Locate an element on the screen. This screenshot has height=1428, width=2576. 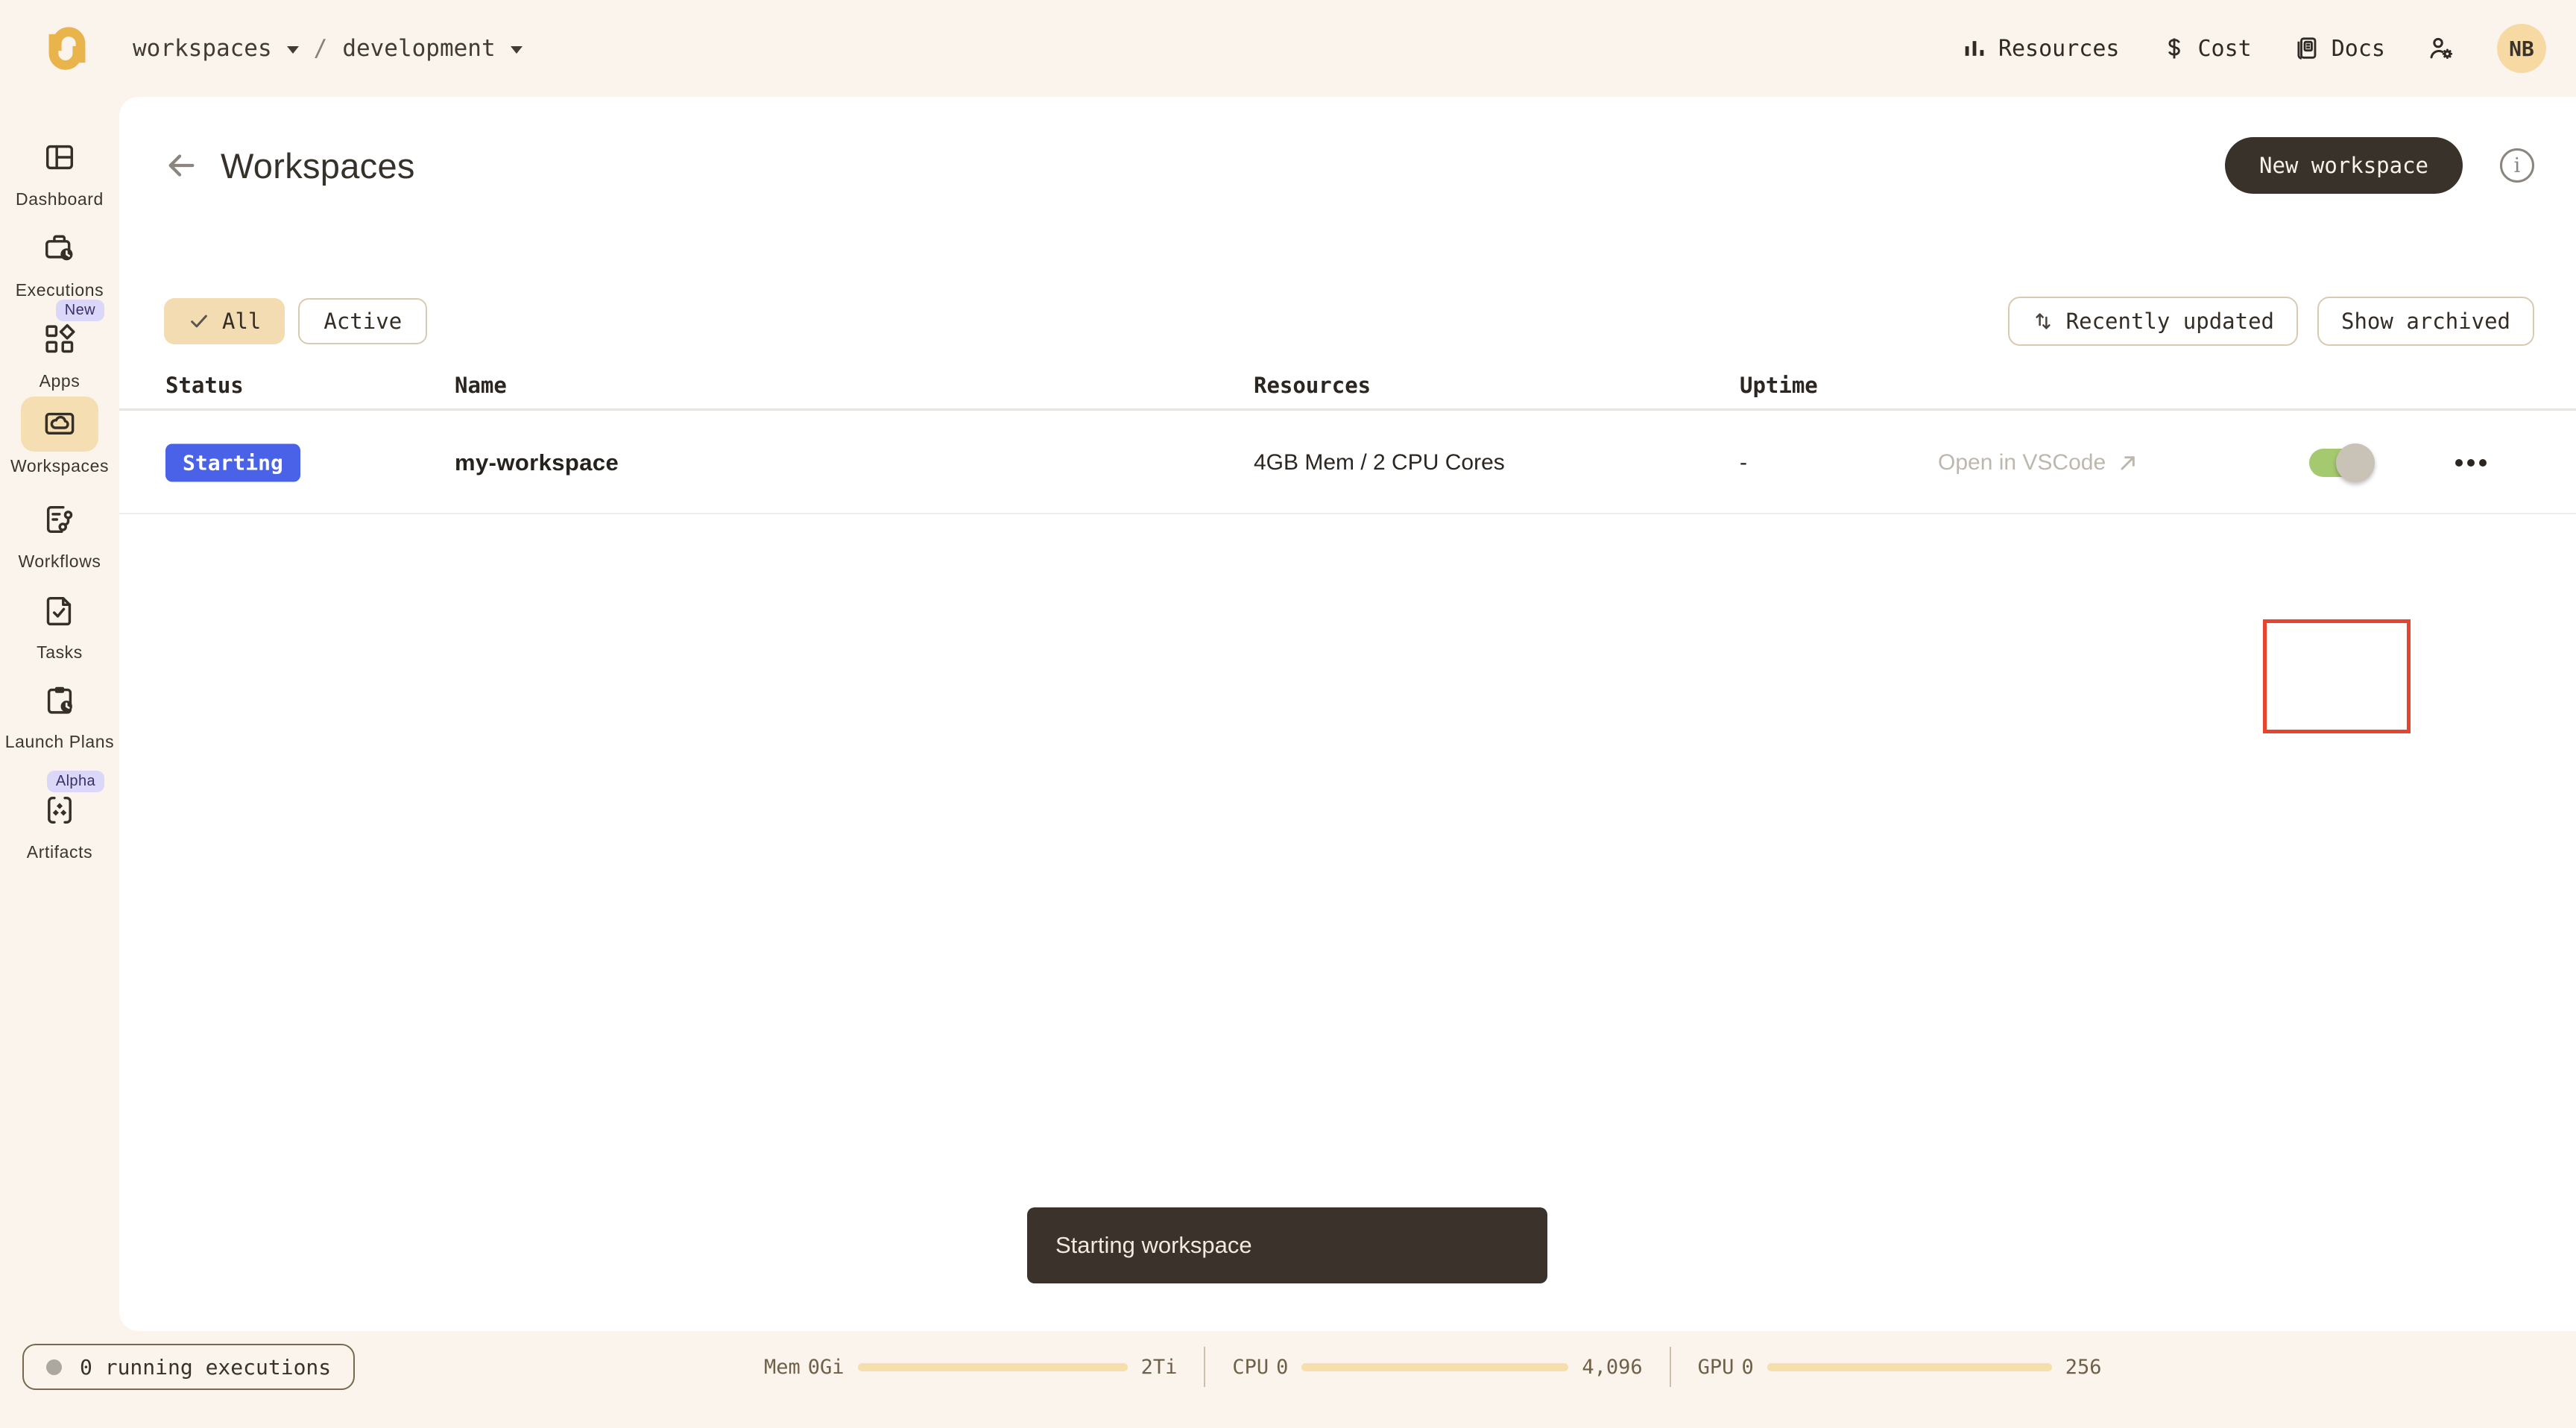
sidebar-item-label: Dashboard is located at coordinates (60, 199).